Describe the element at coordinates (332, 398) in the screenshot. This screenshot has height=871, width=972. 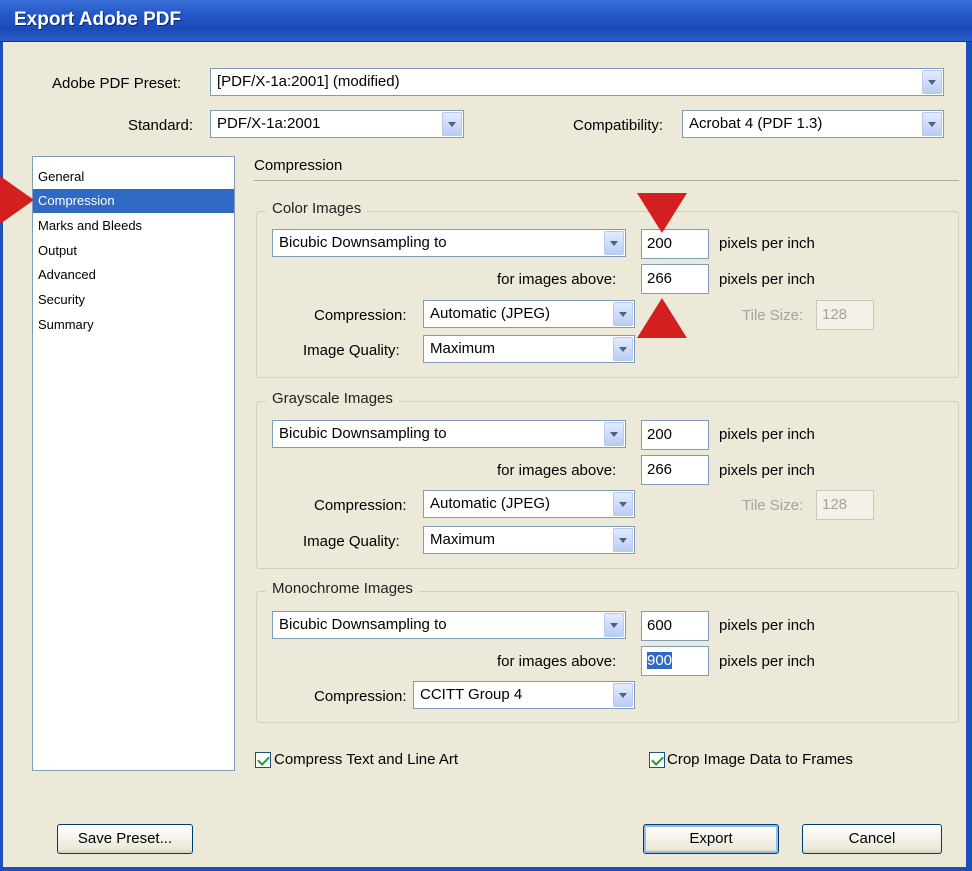
I see `grayscale-images-title: Grayscale Images` at that location.